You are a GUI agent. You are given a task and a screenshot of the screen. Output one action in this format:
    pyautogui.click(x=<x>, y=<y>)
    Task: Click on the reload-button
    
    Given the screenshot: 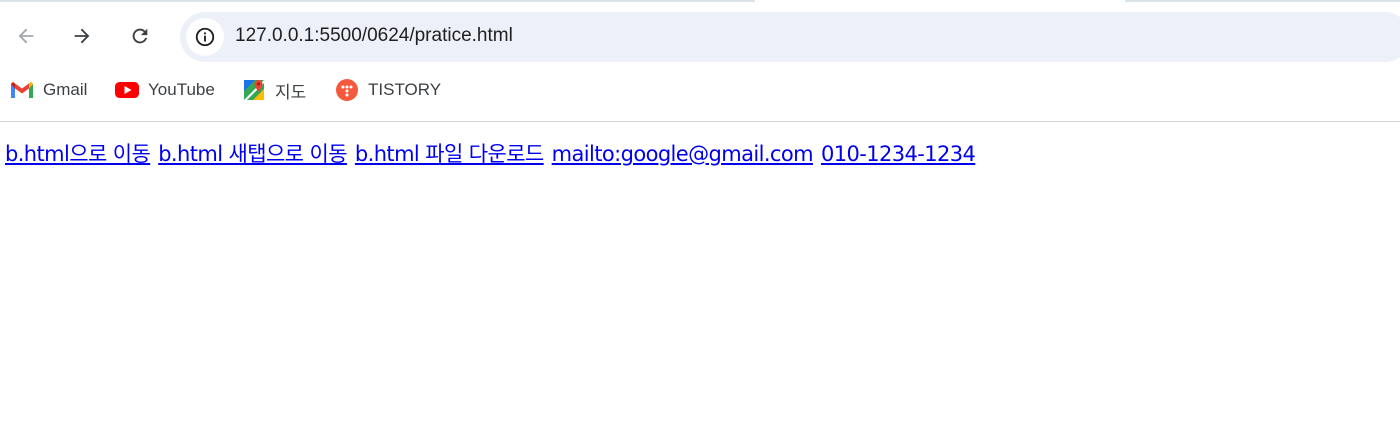 What is the action you would take?
    pyautogui.click(x=140, y=36)
    